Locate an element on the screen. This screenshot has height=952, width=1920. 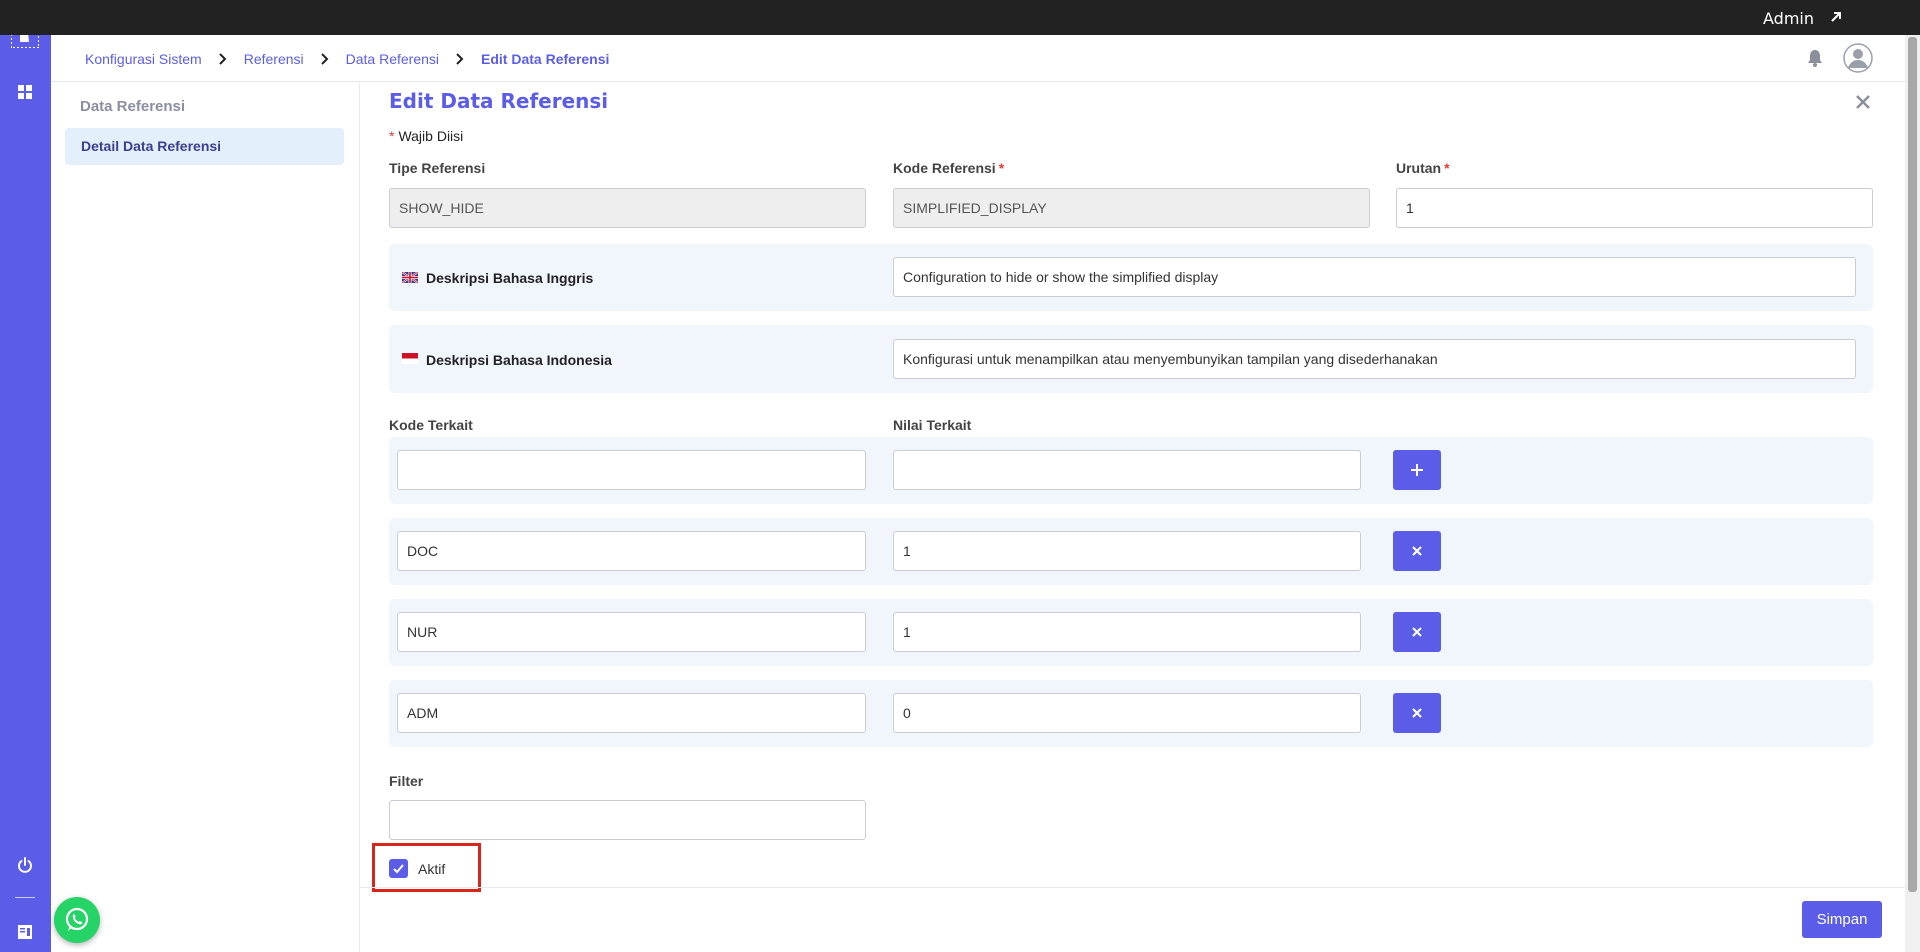
check-icon is located at coordinates (398, 869).